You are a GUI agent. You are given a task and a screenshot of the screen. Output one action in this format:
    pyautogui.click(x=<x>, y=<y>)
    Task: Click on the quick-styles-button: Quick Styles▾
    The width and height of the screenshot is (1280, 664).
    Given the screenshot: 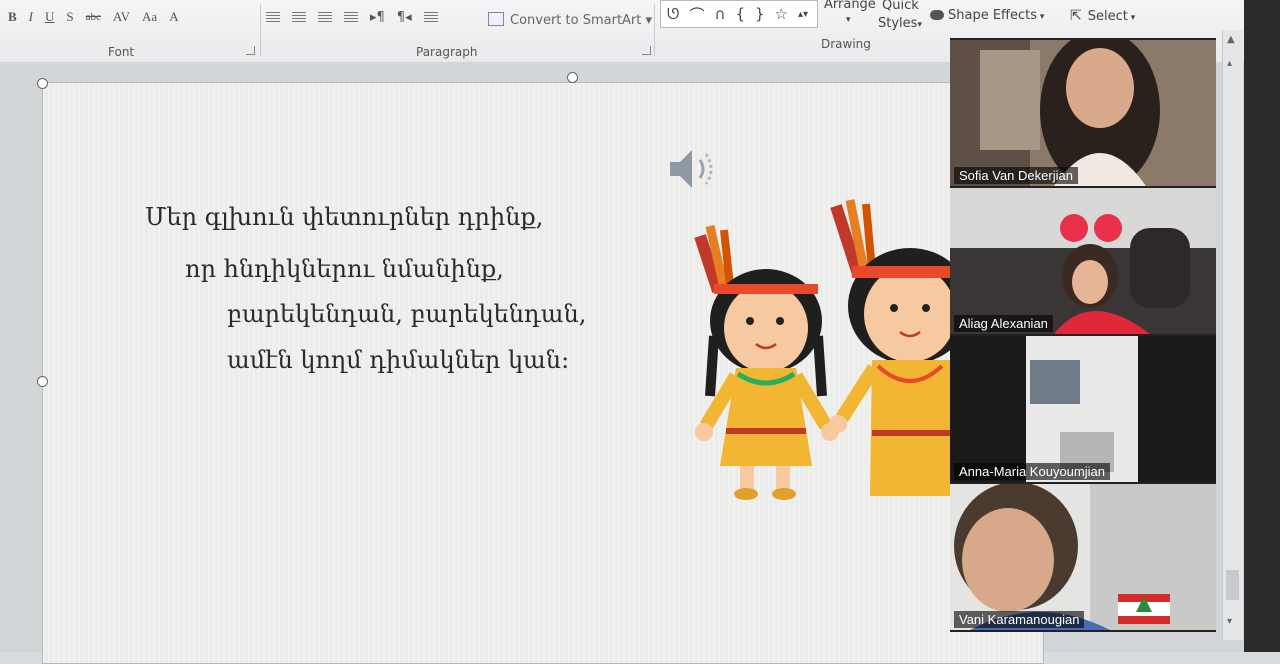 What is the action you would take?
    pyautogui.click(x=900, y=17)
    